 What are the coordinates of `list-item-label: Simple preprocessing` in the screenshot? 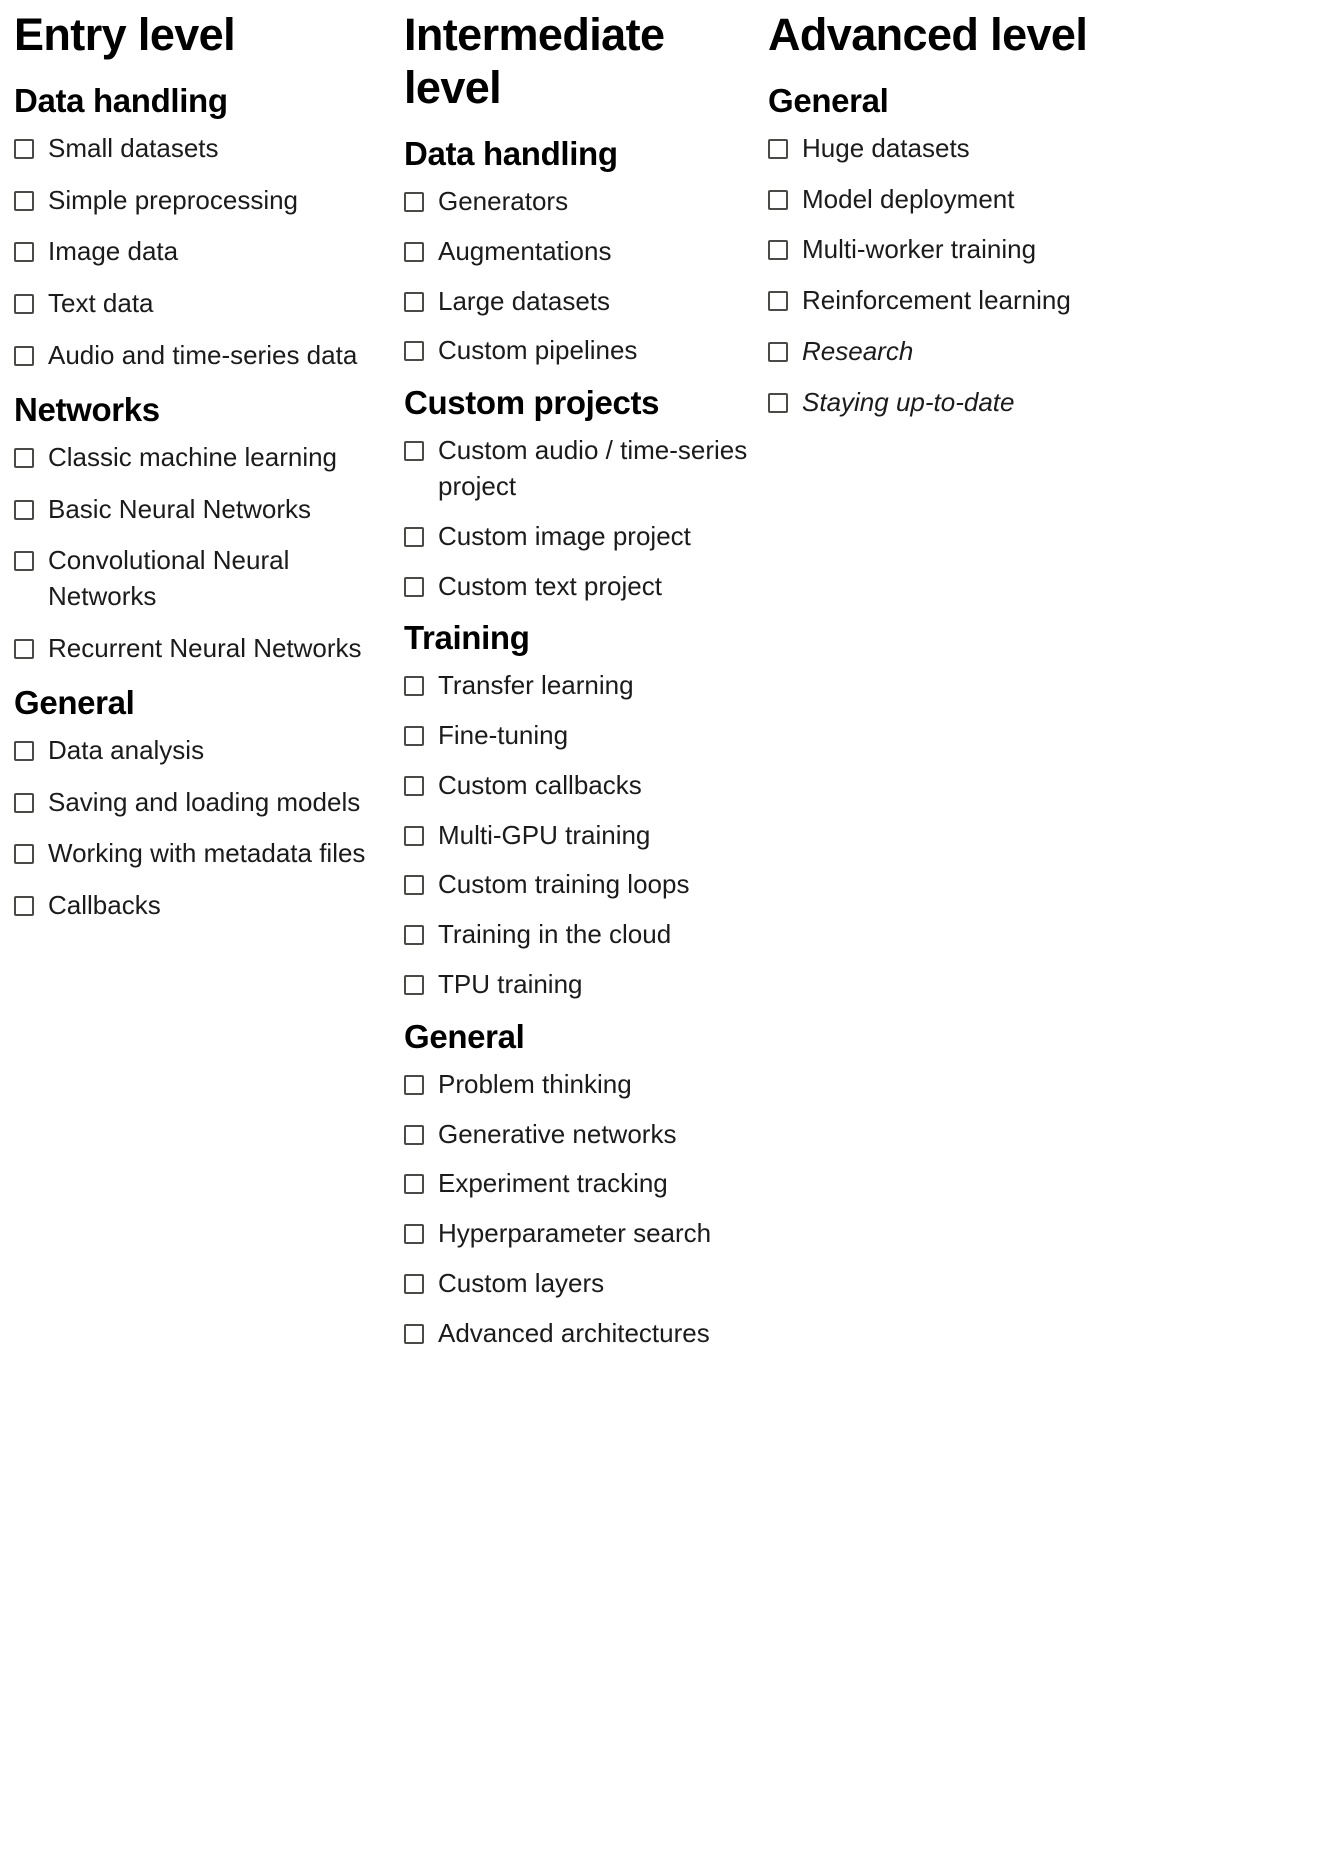 It's located at (173, 199).